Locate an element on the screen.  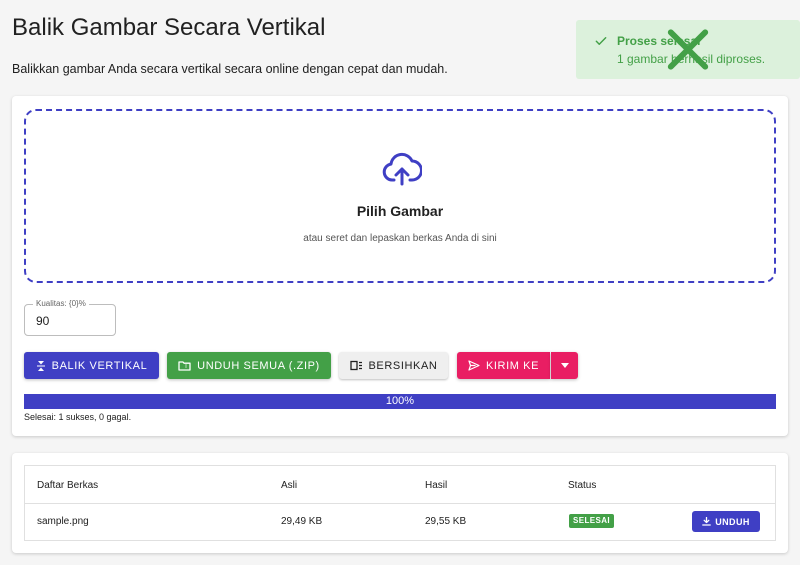
quality-field: Kualitas: {0}% 90 is located at coordinates (70, 317).